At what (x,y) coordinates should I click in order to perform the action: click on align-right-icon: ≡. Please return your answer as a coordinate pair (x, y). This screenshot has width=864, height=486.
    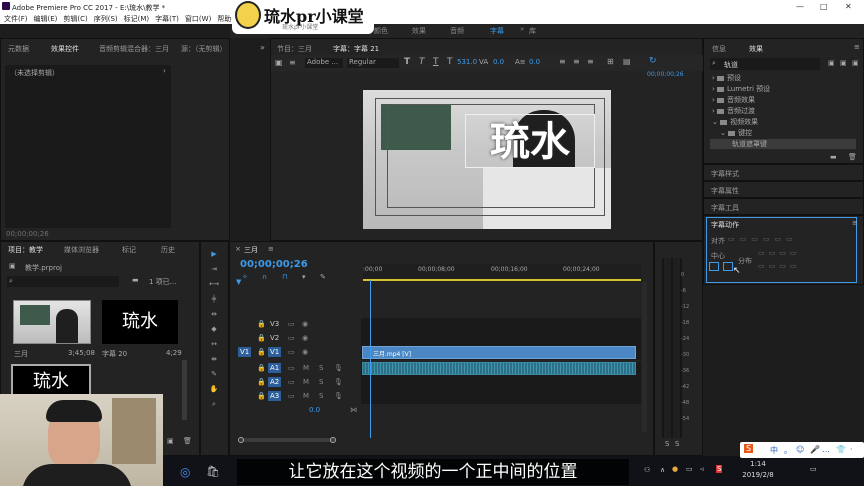
    Looking at the image, I should click on (590, 61).